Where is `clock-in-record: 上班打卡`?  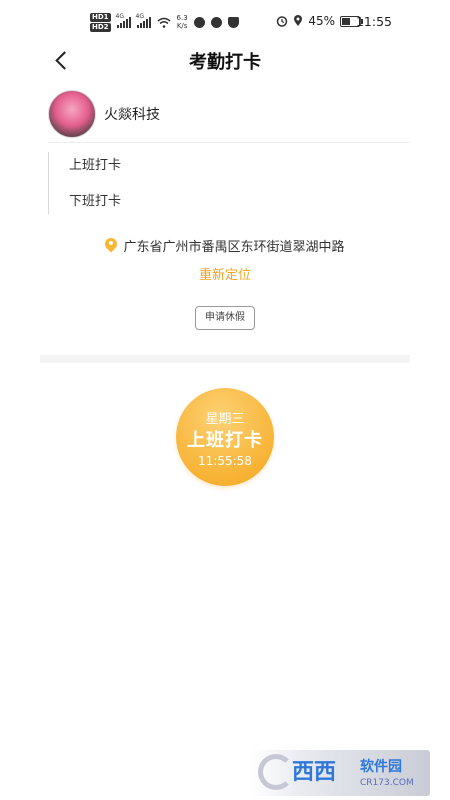
clock-in-record: 上班打卡 is located at coordinates (95, 165).